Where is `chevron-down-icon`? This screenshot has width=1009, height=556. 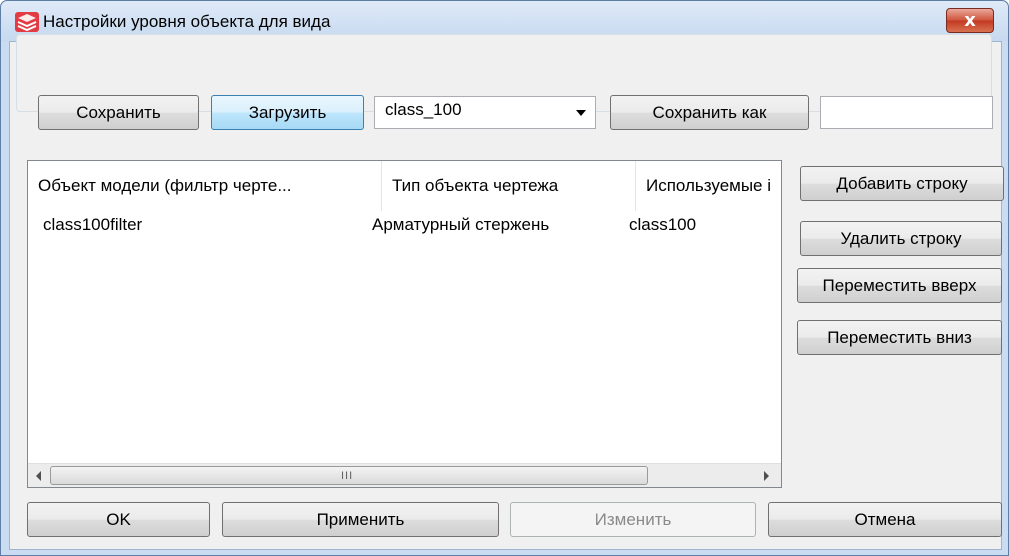 chevron-down-icon is located at coordinates (581, 113).